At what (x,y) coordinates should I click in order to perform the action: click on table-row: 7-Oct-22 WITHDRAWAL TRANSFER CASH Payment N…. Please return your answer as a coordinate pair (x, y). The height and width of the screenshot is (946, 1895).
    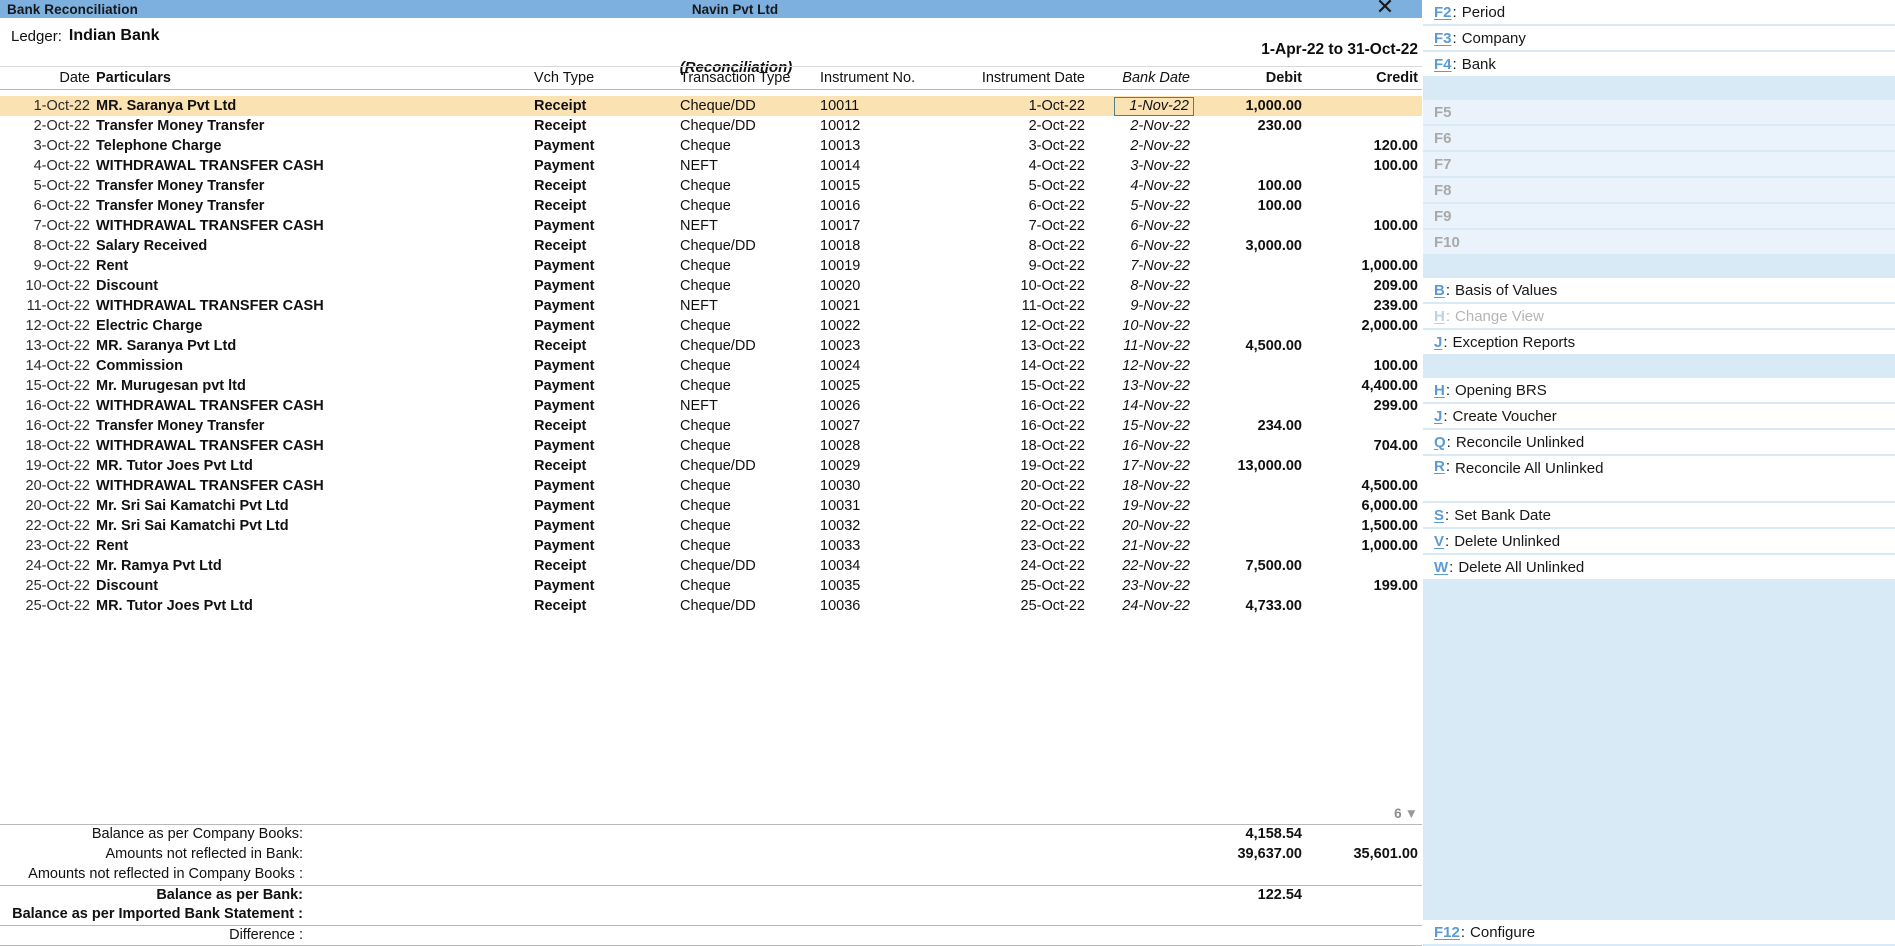
    Looking at the image, I should click on (711, 226).